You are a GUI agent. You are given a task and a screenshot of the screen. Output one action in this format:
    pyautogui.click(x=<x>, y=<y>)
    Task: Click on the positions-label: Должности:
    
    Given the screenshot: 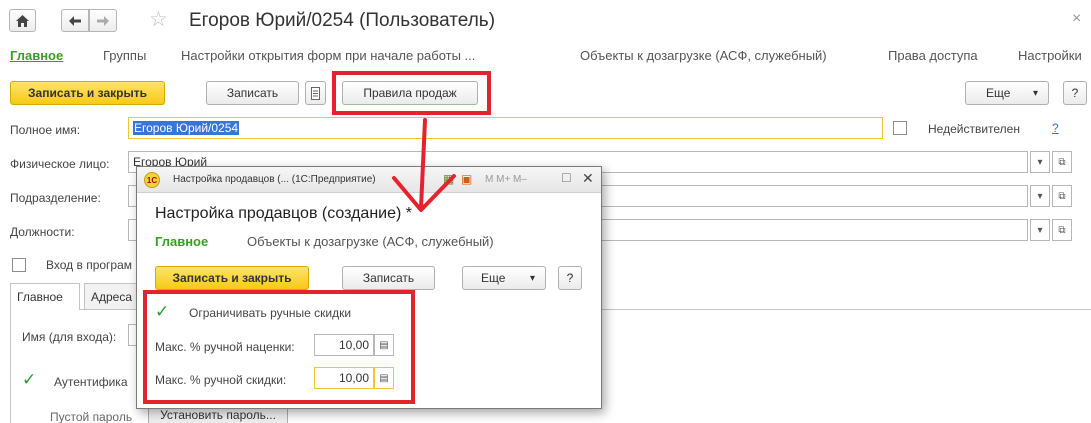 What is the action you would take?
    pyautogui.click(x=42, y=232)
    